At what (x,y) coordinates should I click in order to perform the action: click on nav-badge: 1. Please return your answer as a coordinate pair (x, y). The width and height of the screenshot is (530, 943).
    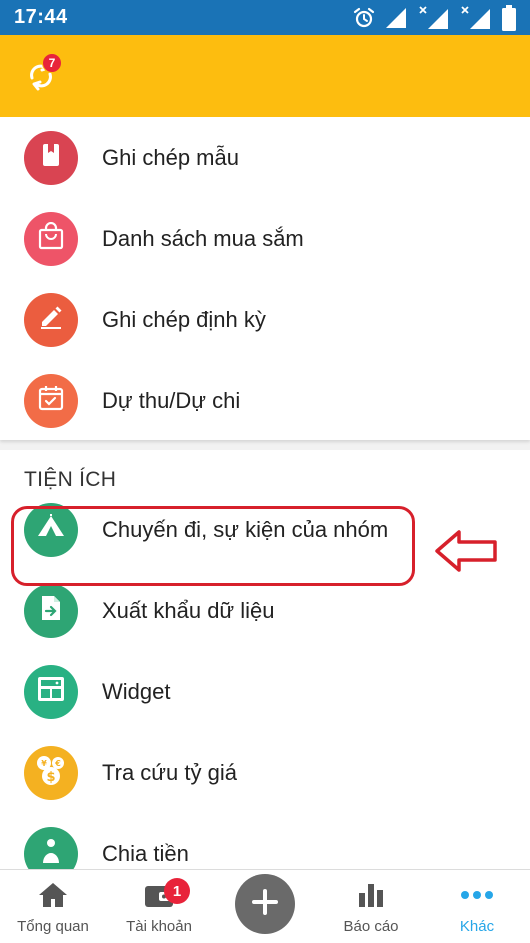
    Looking at the image, I should click on (177, 891).